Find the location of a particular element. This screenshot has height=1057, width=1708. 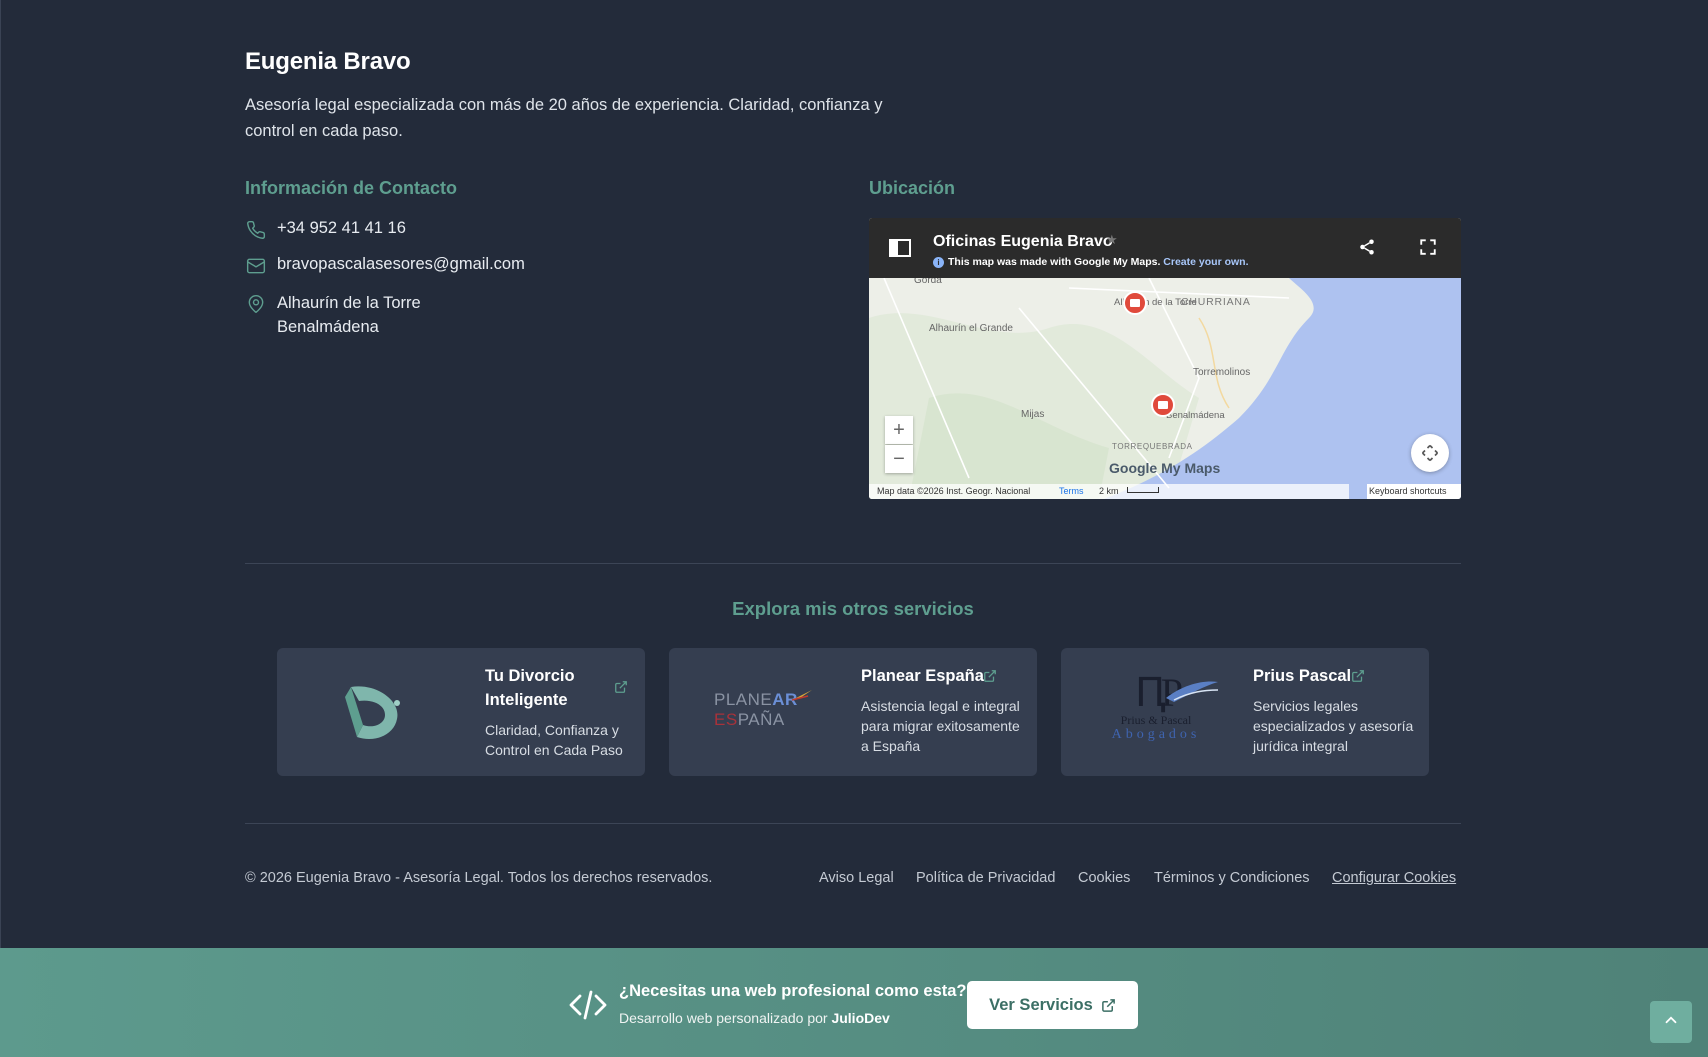

ver-servicios-button: Ver Servicios is located at coordinates (1052, 1005).